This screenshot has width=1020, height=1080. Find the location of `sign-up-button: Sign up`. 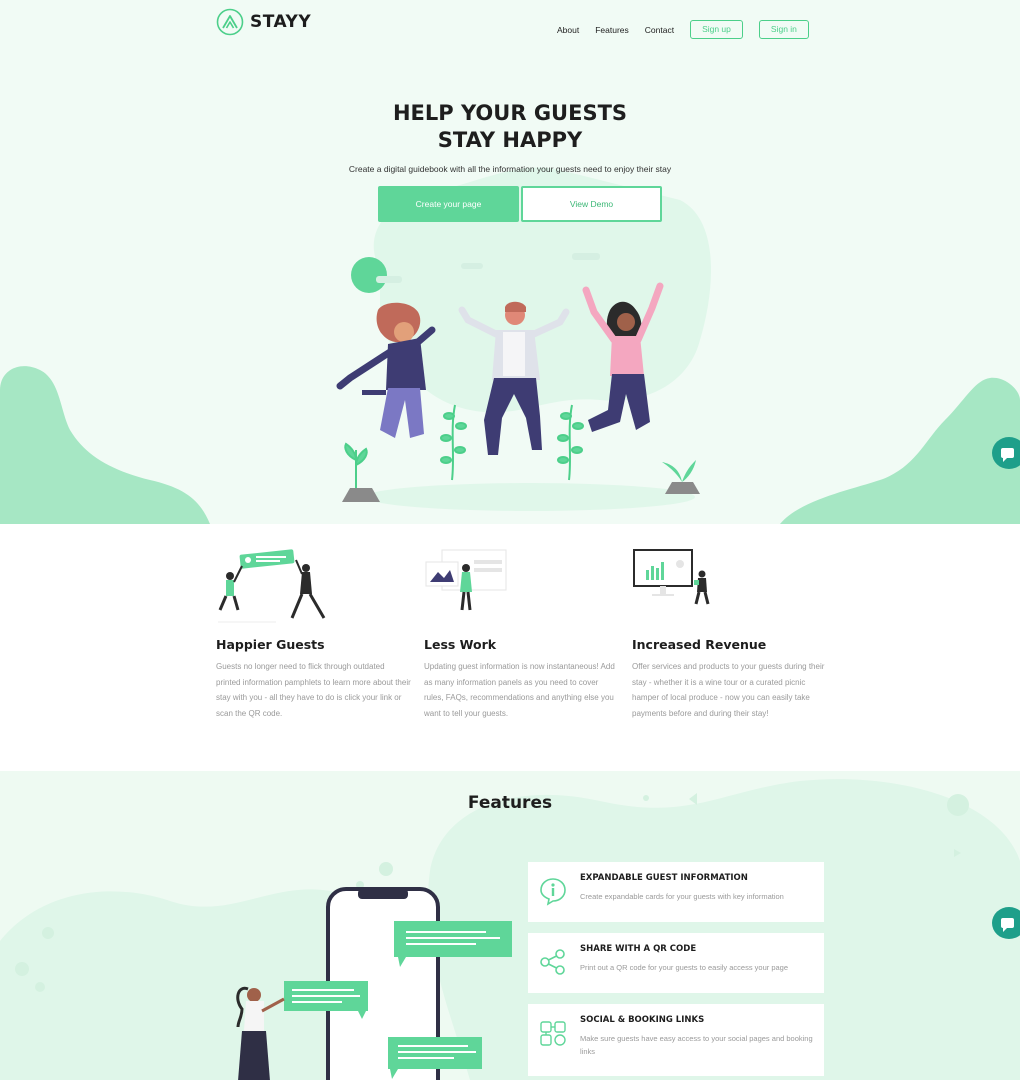

sign-up-button: Sign up is located at coordinates (716, 29).